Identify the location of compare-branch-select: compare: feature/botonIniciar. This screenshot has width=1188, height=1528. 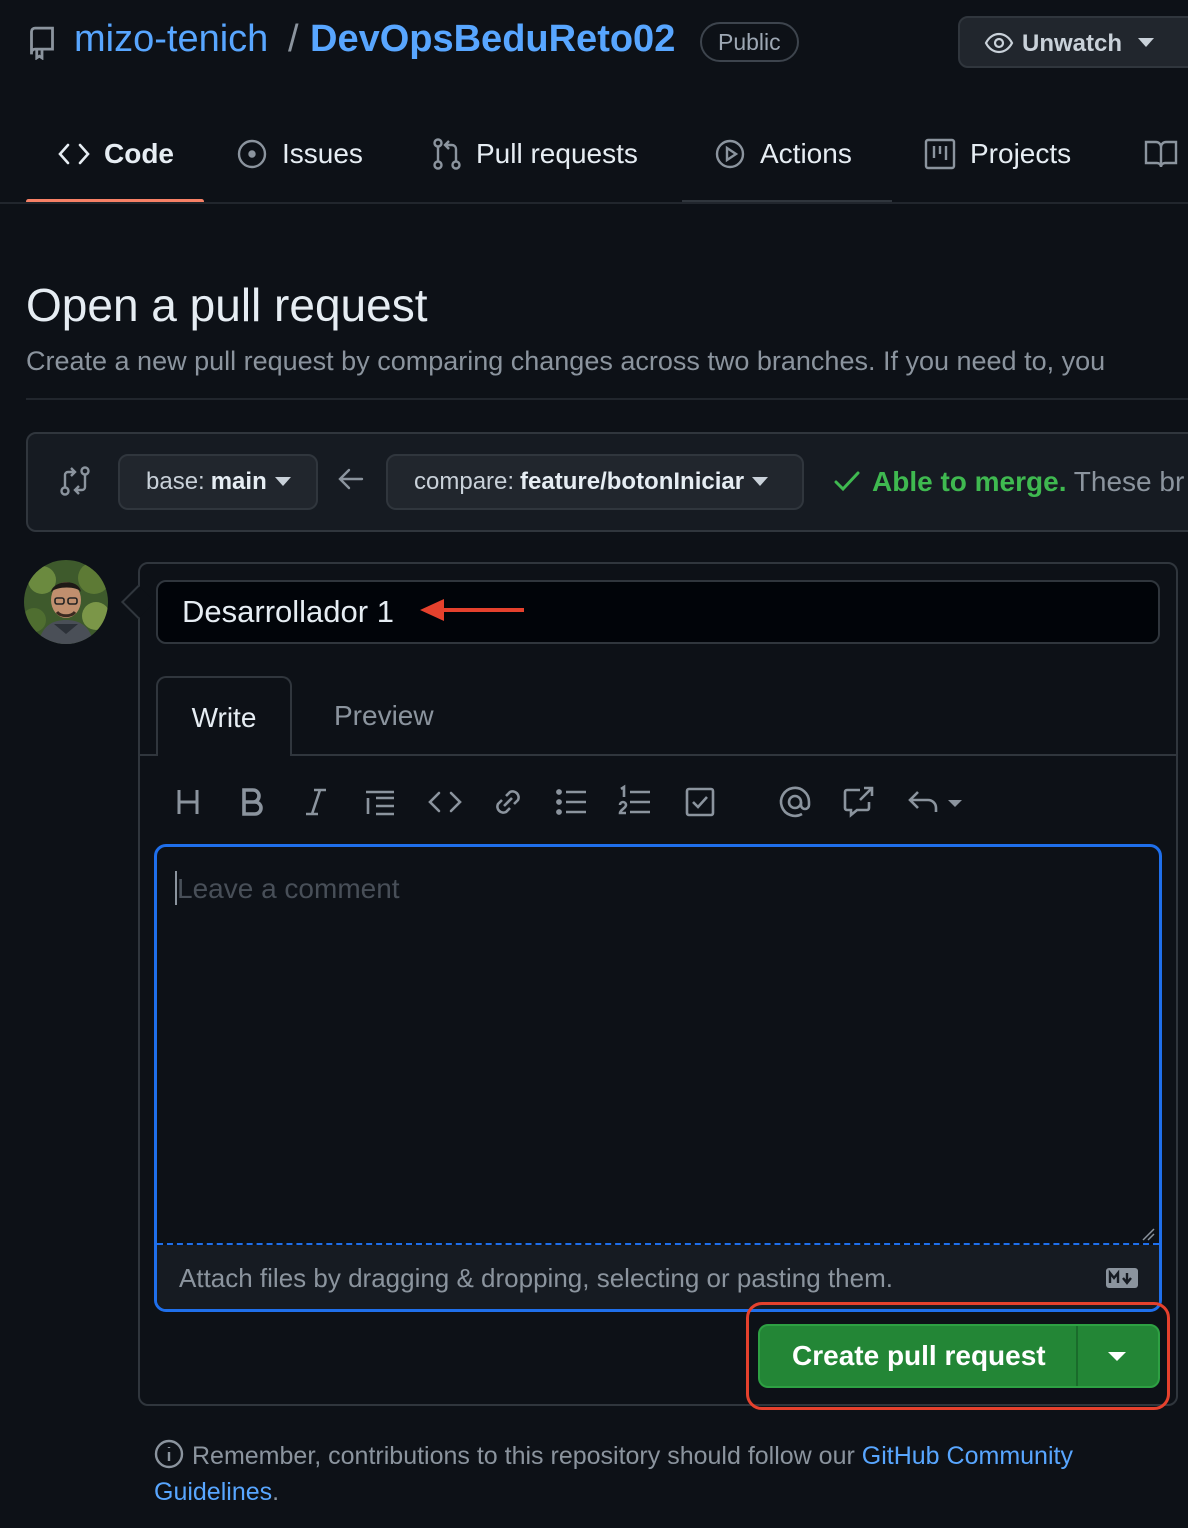
(595, 482).